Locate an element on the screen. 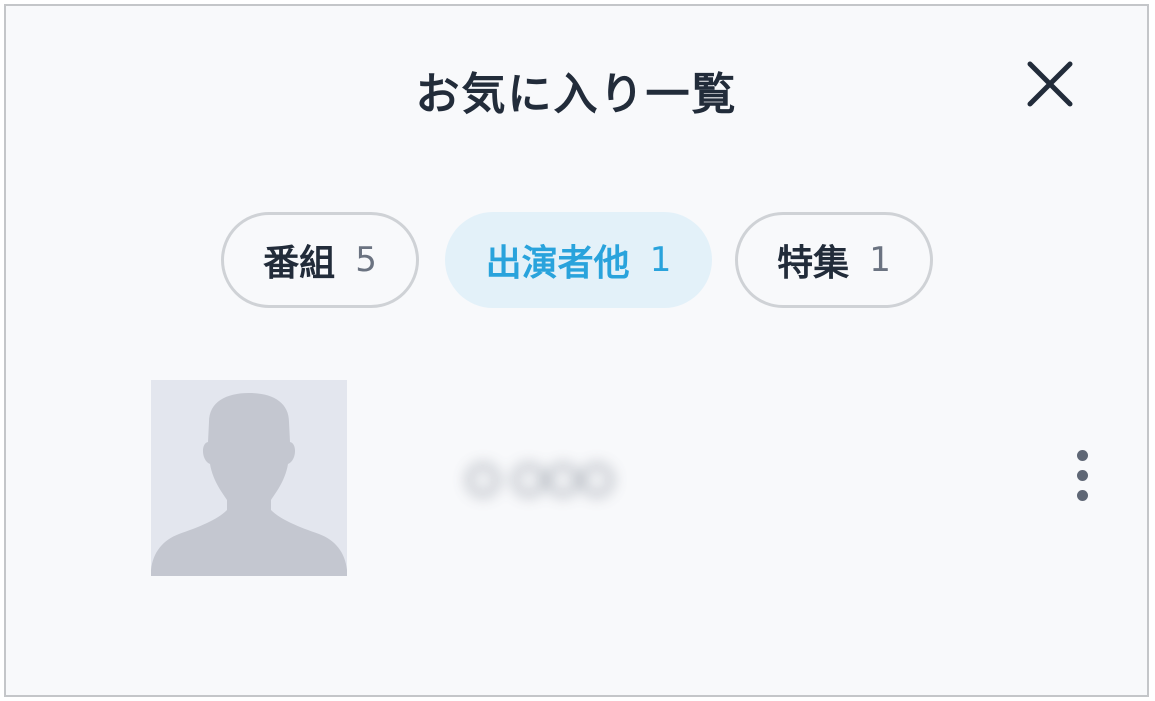  close-icon is located at coordinates (1050, 84).